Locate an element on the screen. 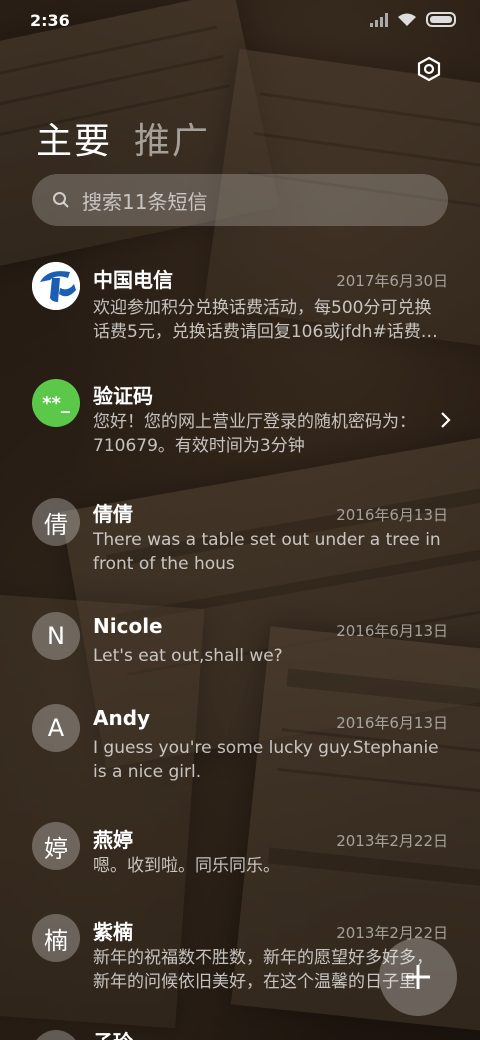  contact-name: Andy is located at coordinates (122, 718).